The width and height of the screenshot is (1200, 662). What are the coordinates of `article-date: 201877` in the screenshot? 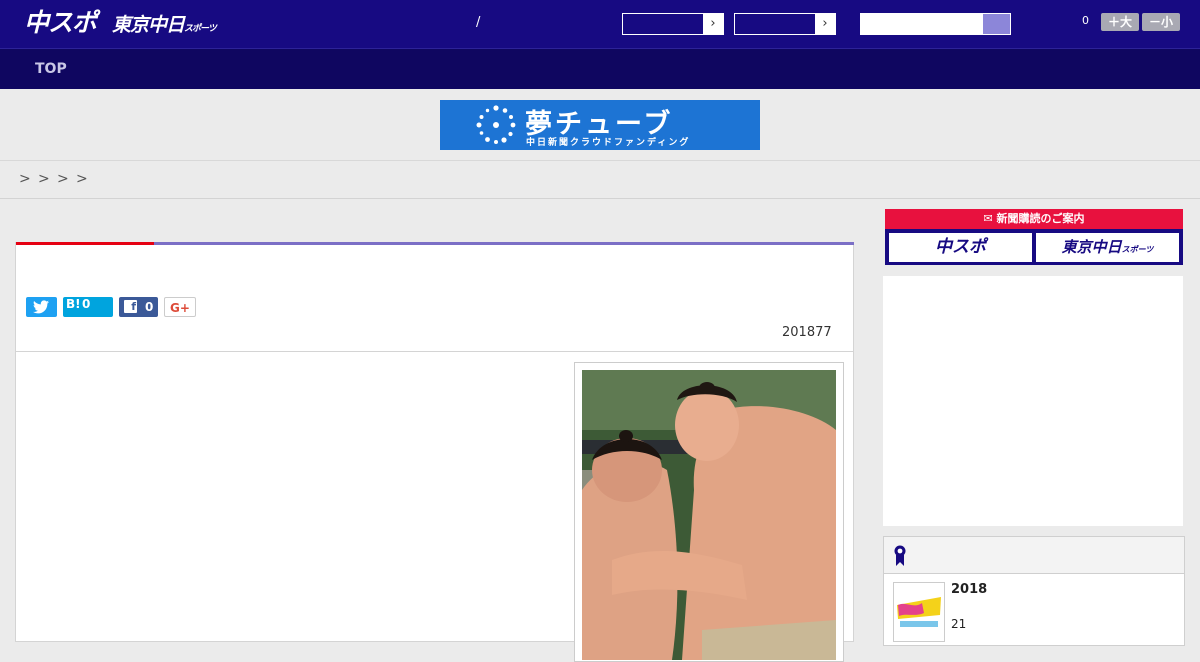 It's located at (807, 332).